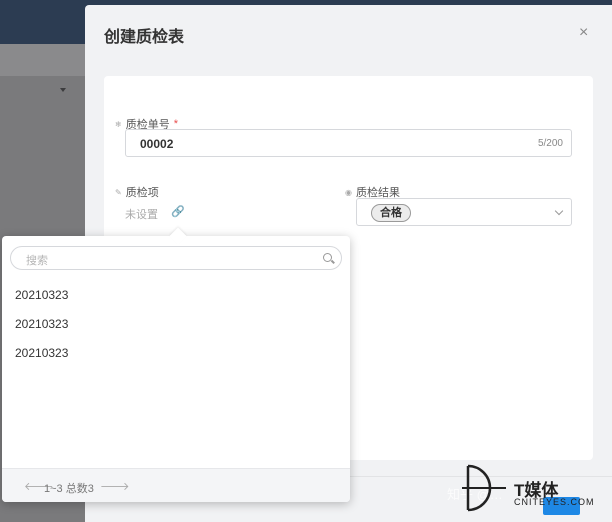  What do you see at coordinates (176, 485) in the screenshot?
I see `pagination: 🡐 1~3 总数3 🡒` at bounding box center [176, 485].